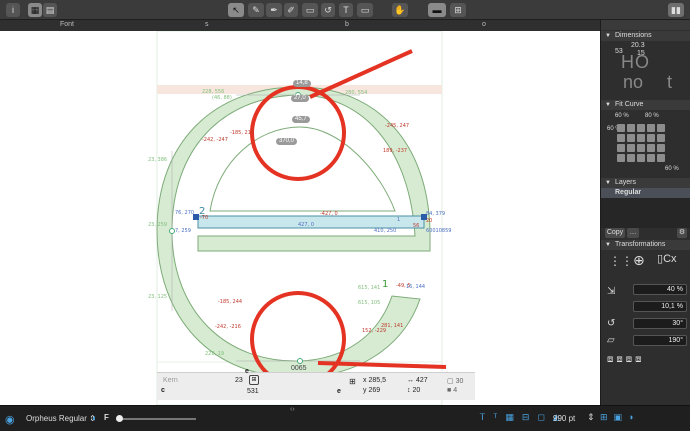 This screenshot has height=431, width=690. I want to click on glyph-unicode: 0065, so click(299, 368).